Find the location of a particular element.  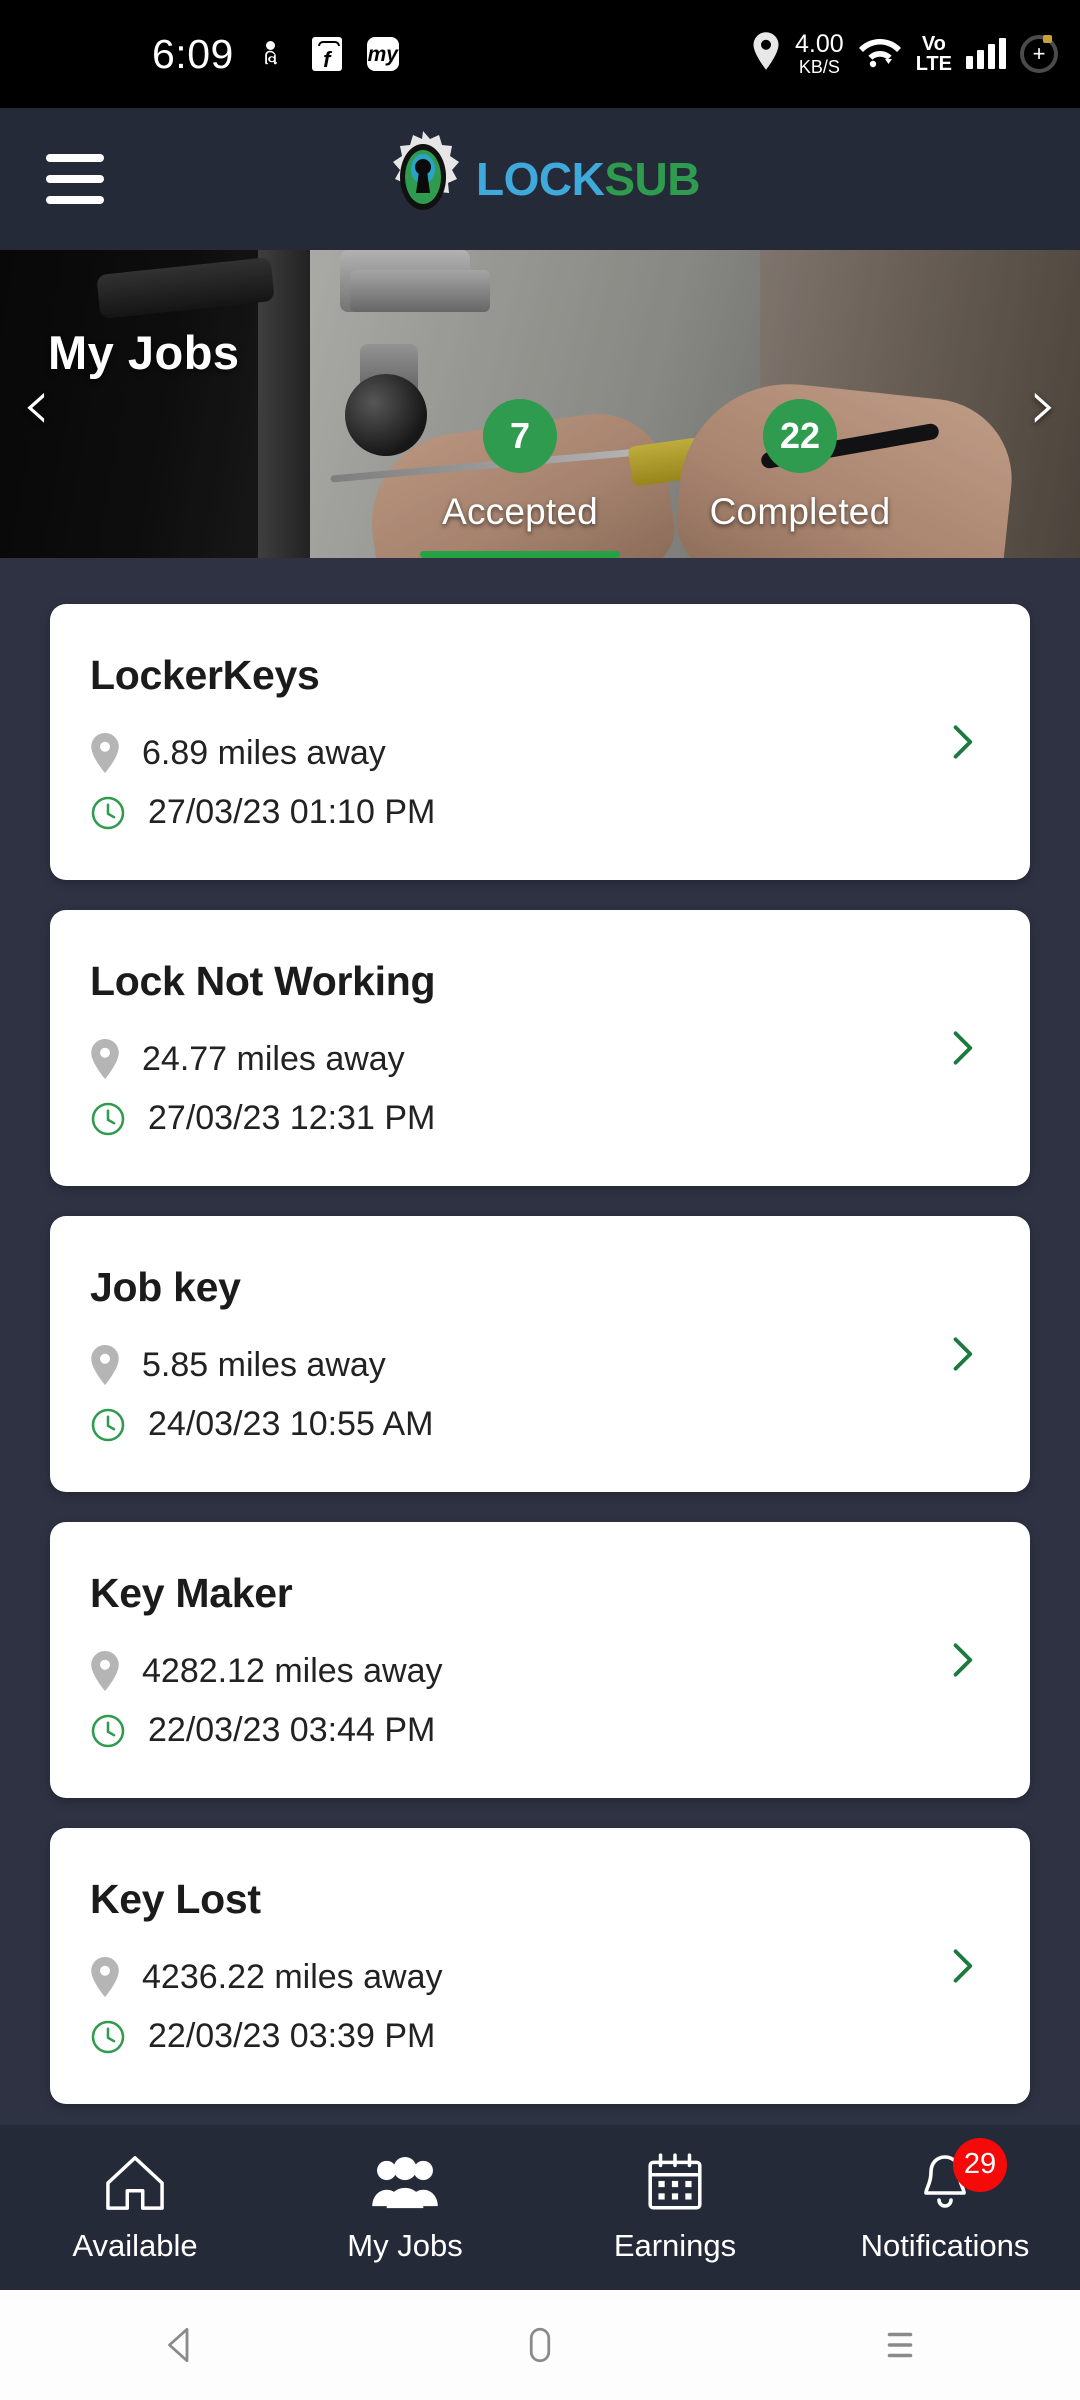

back-triangle-icon is located at coordinates (180, 2345).